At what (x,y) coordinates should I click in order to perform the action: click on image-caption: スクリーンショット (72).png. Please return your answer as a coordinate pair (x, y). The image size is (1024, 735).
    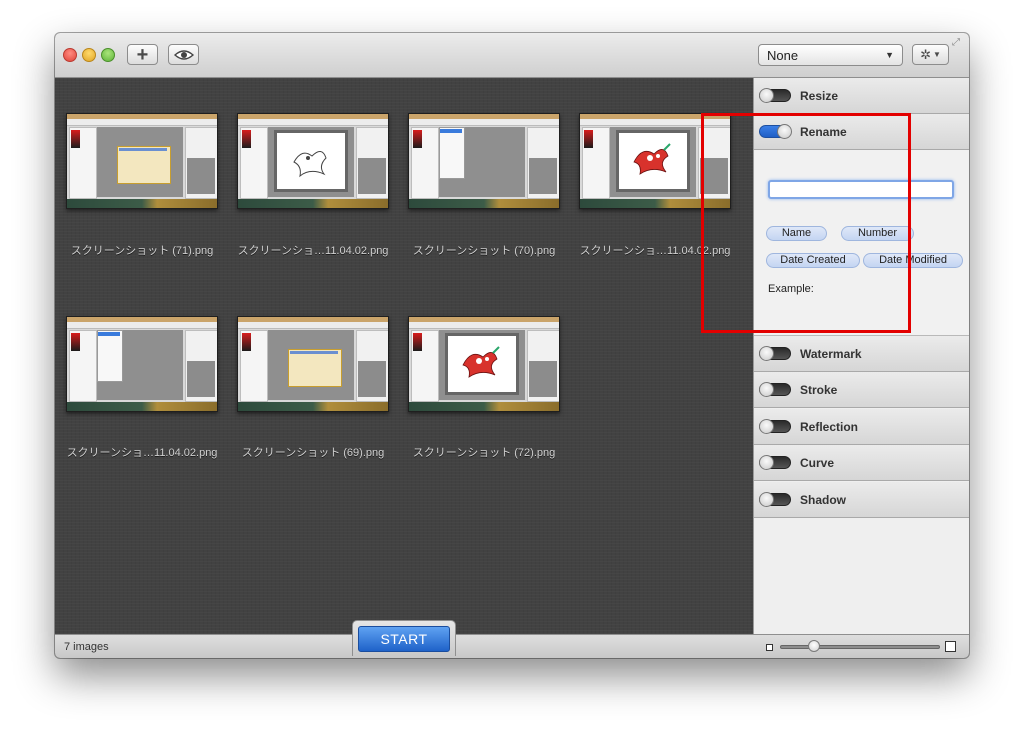
    Looking at the image, I should click on (484, 453).